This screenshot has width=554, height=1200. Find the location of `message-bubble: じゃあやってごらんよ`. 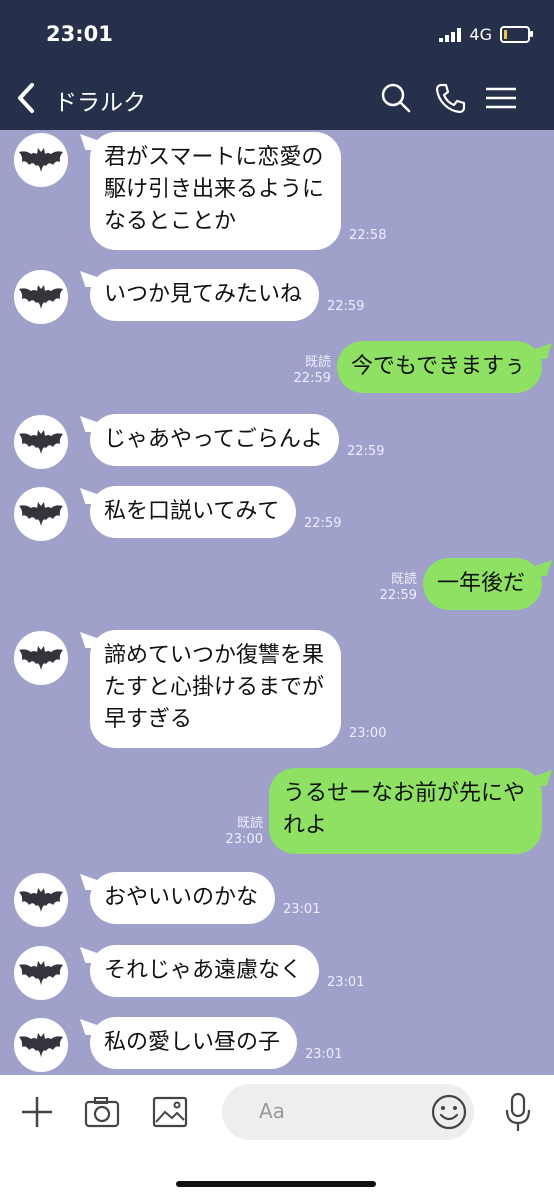

message-bubble: じゃあやってごらんよ is located at coordinates (214, 440).